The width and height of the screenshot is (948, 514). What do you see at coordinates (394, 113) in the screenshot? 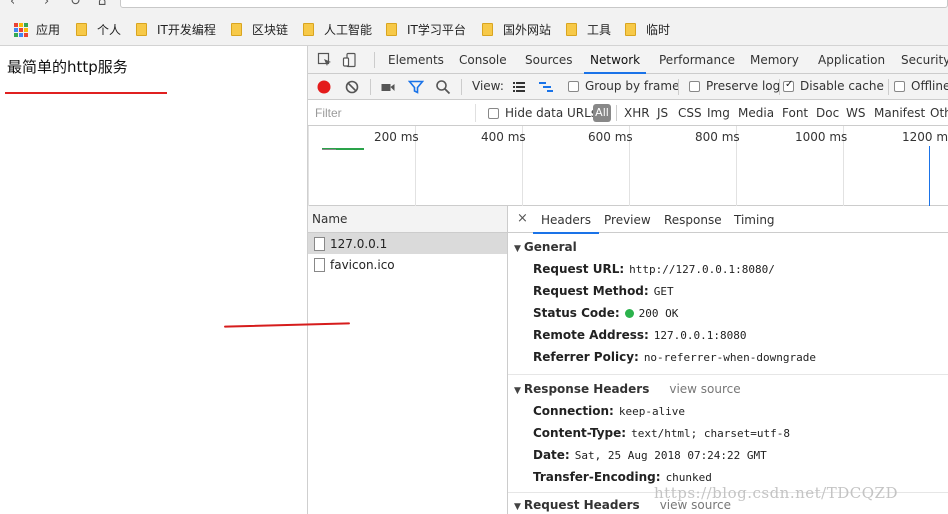
I see `filter-input` at bounding box center [394, 113].